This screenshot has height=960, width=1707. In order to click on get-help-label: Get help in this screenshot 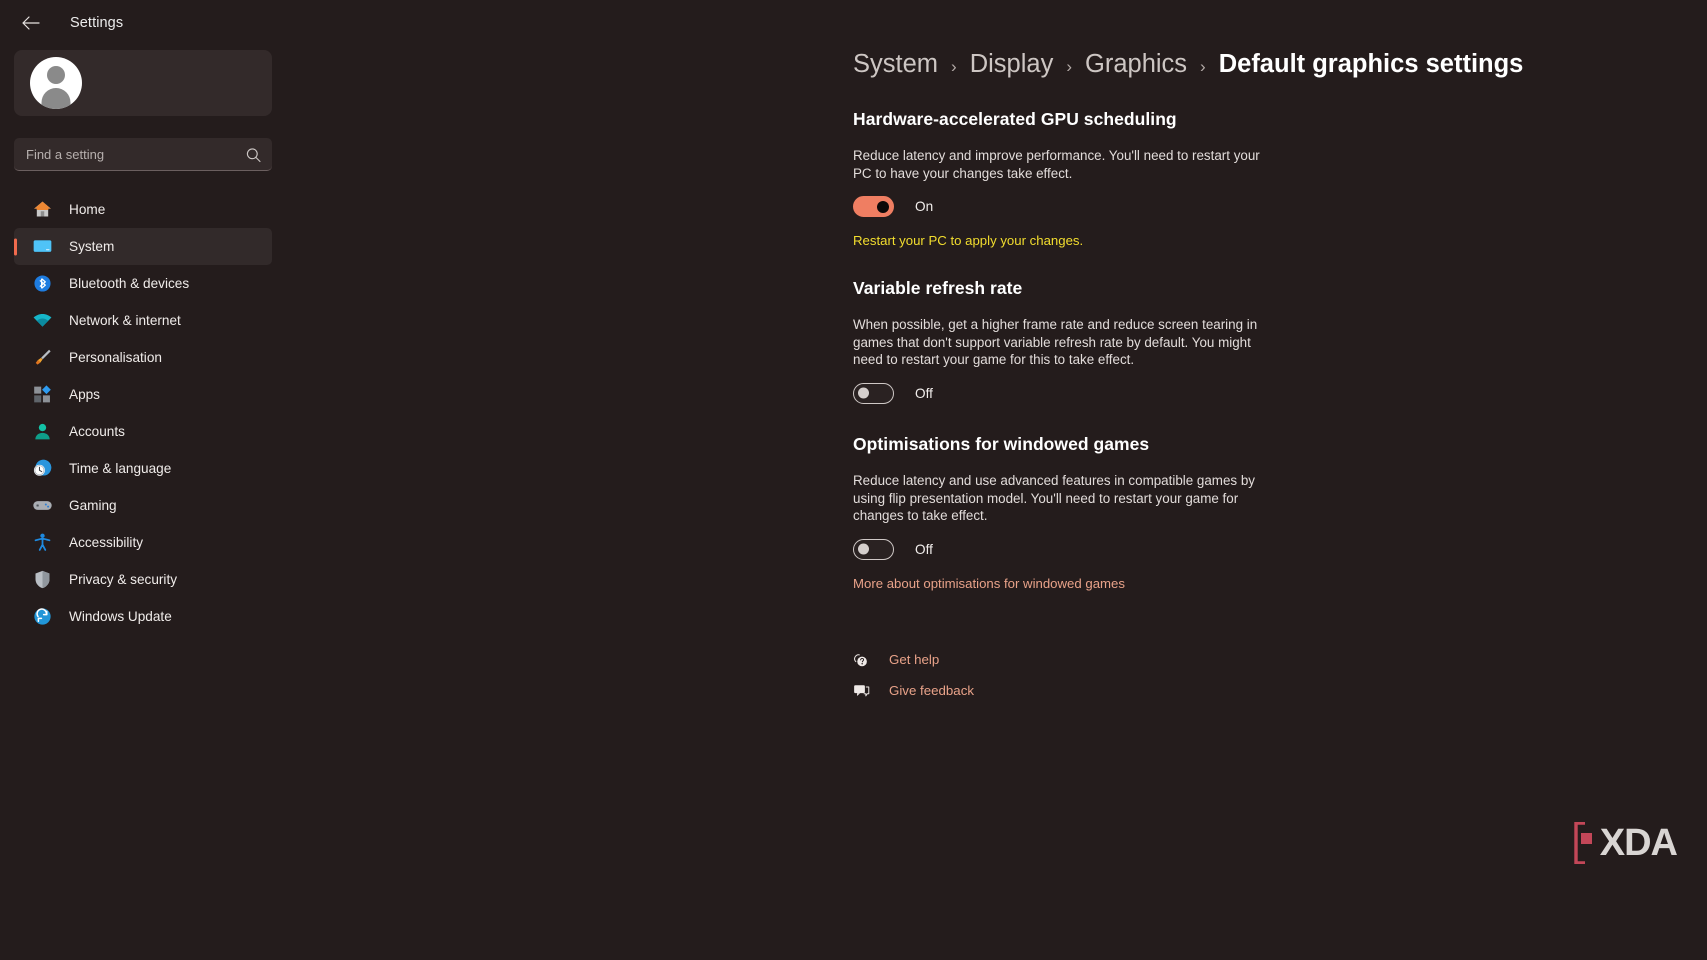, I will do `click(914, 660)`.